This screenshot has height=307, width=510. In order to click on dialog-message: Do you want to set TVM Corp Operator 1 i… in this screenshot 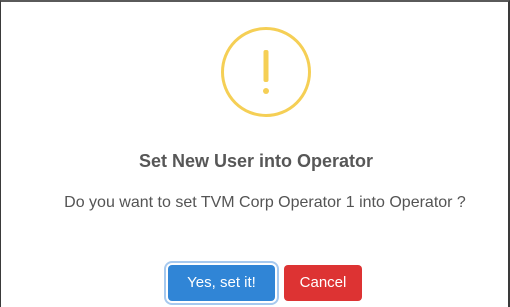, I will do `click(265, 202)`.